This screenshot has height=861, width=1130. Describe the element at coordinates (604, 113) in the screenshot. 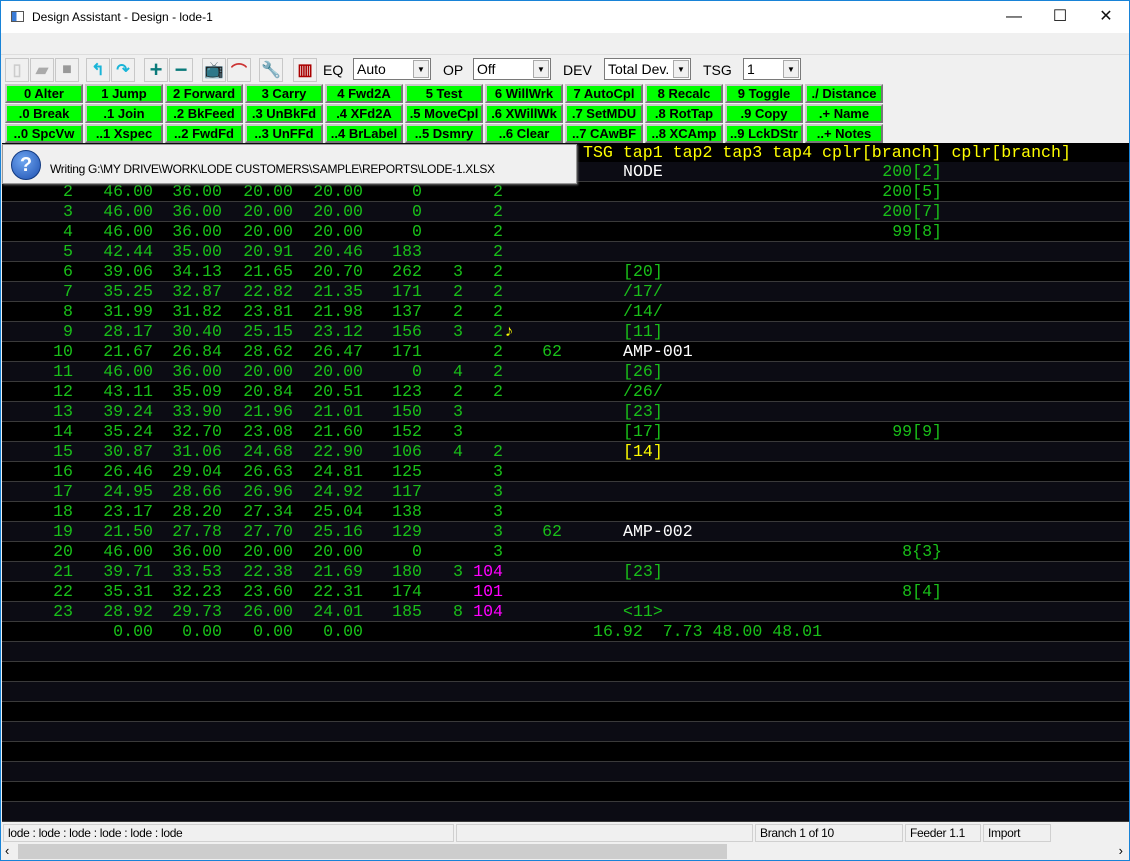

I see `command-button: .7 SetMDU` at that location.